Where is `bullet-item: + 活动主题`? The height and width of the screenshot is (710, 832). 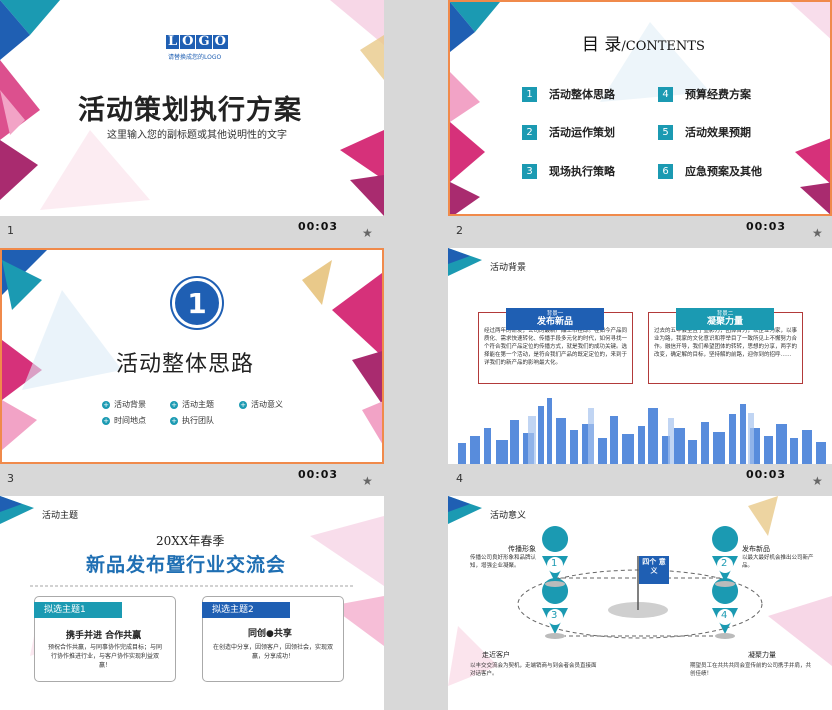 bullet-item: + 活动主题 is located at coordinates (192, 404).